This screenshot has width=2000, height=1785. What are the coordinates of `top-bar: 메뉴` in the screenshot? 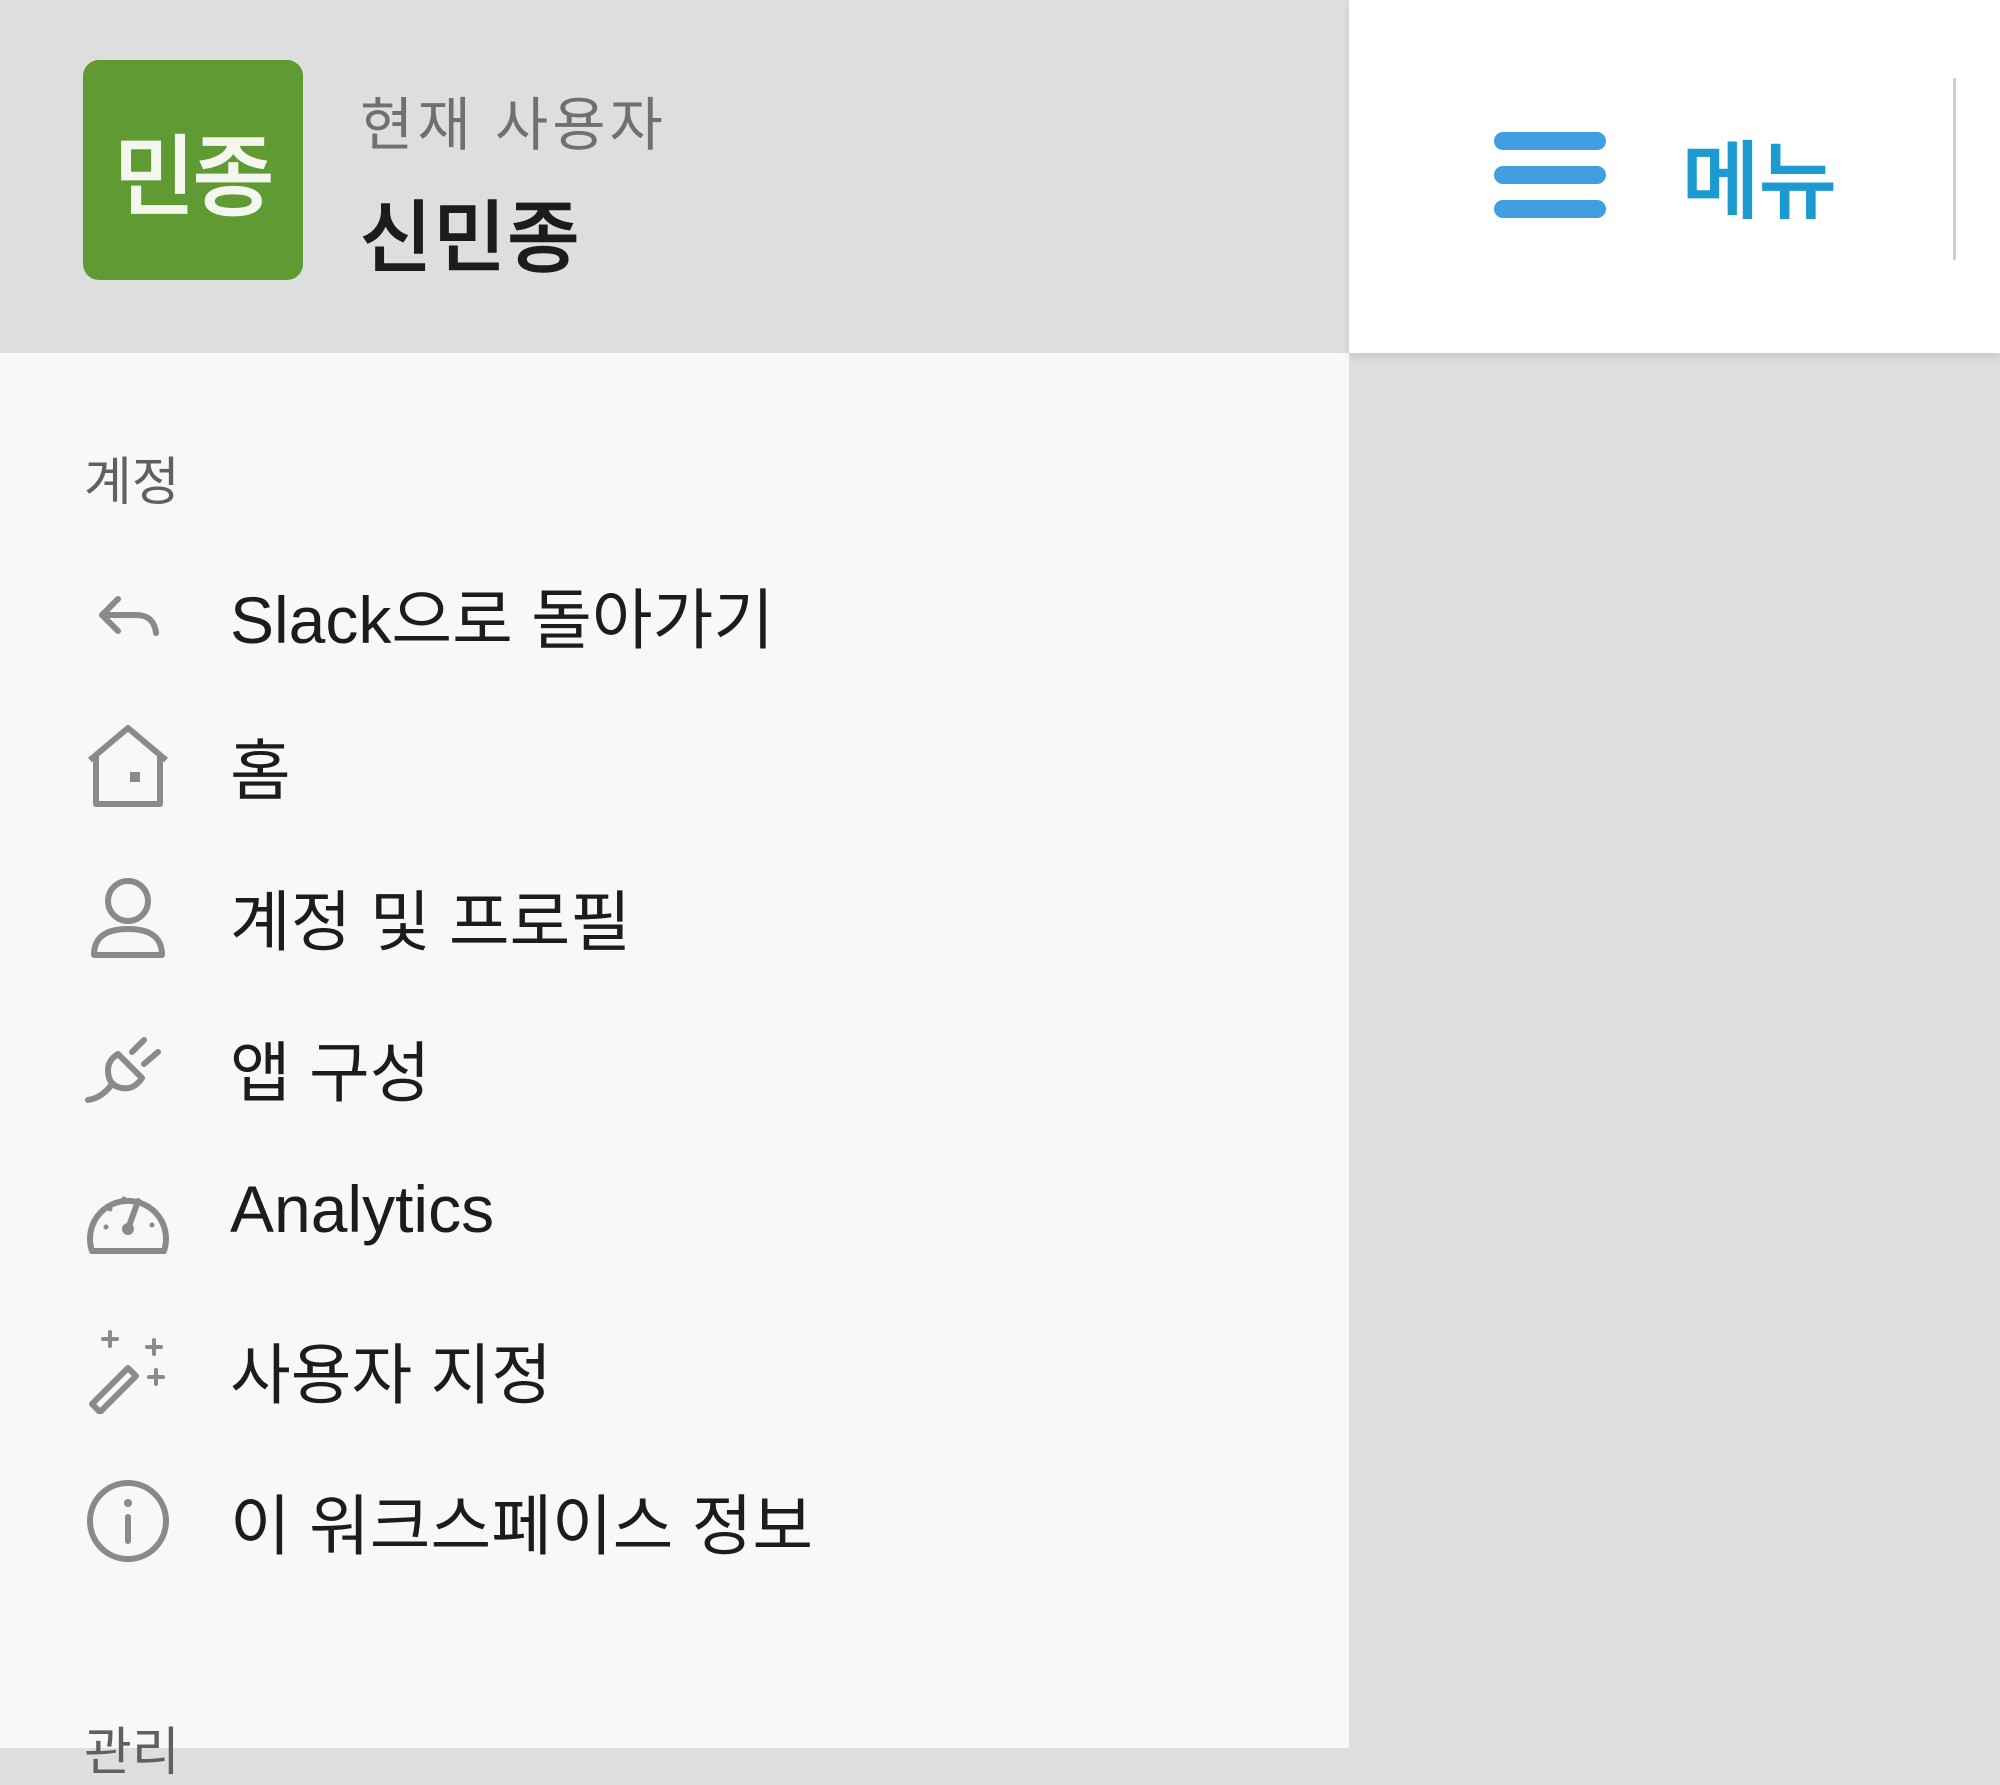 It's located at (1674, 176).